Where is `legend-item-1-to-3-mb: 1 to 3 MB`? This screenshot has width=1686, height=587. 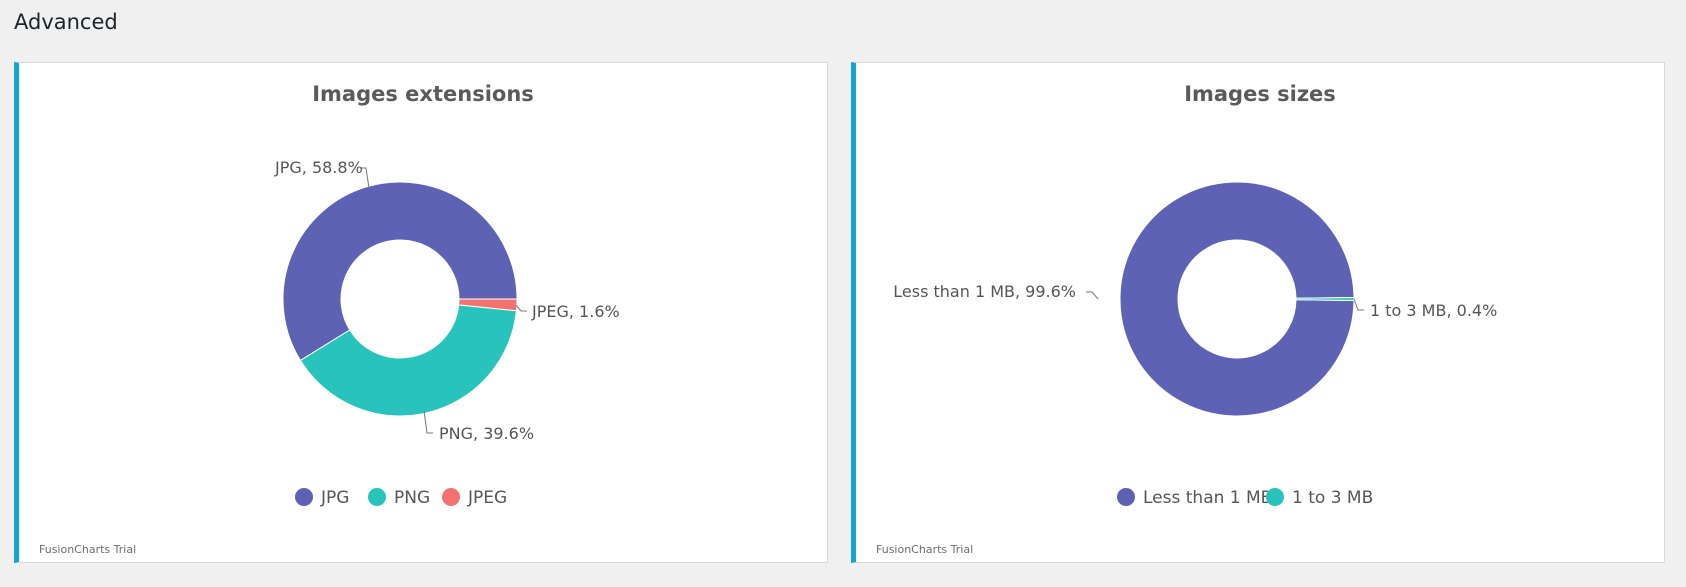
legend-item-1-to-3-mb: 1 to 3 MB is located at coordinates (1319, 498).